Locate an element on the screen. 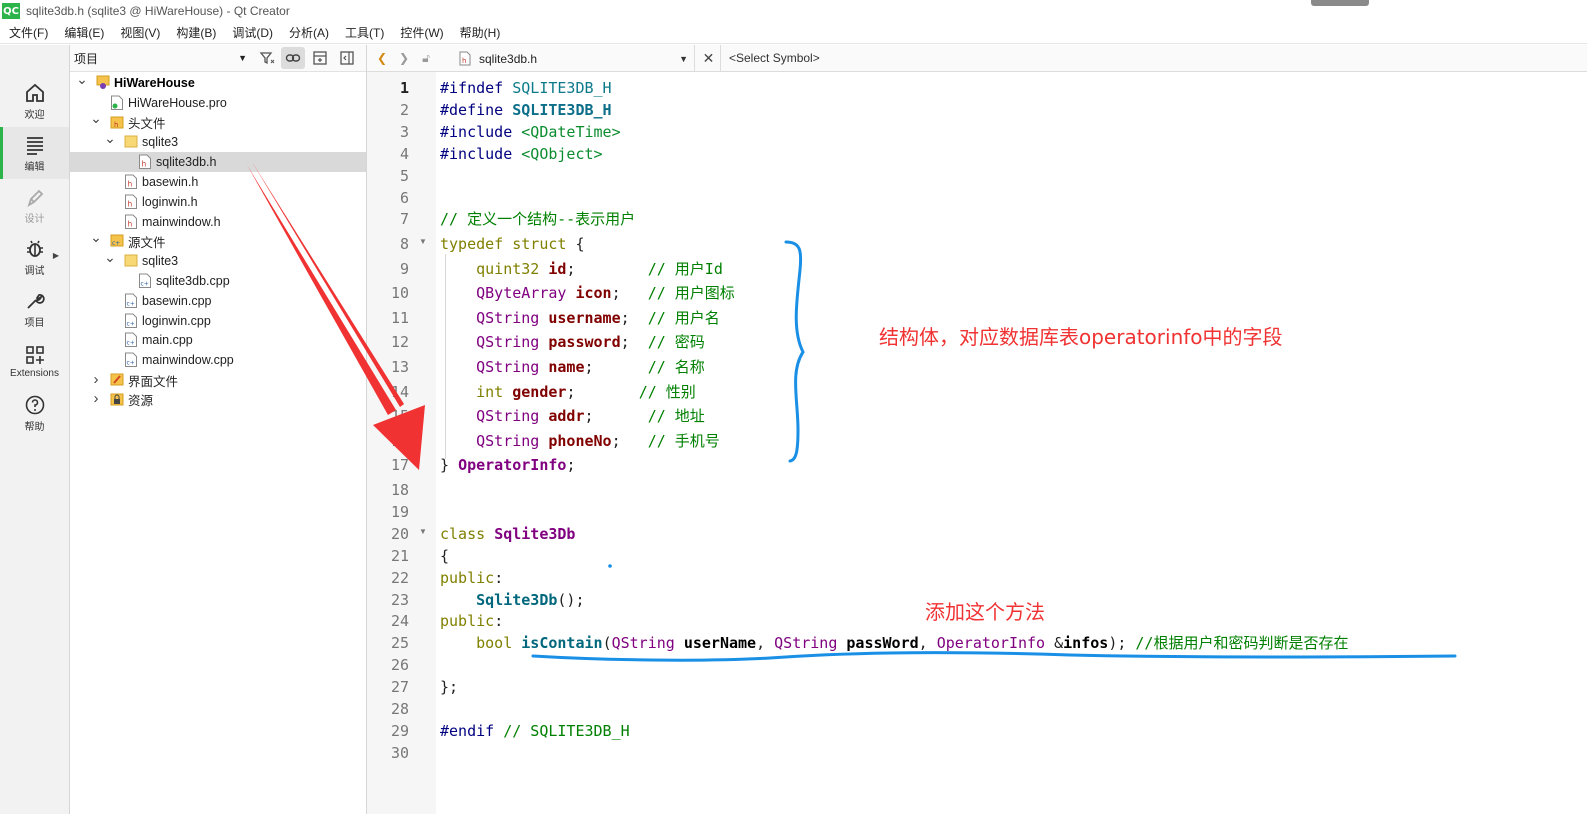 The height and width of the screenshot is (814, 1587). tree-item: HiWareHouse.pro is located at coordinates (218, 103).